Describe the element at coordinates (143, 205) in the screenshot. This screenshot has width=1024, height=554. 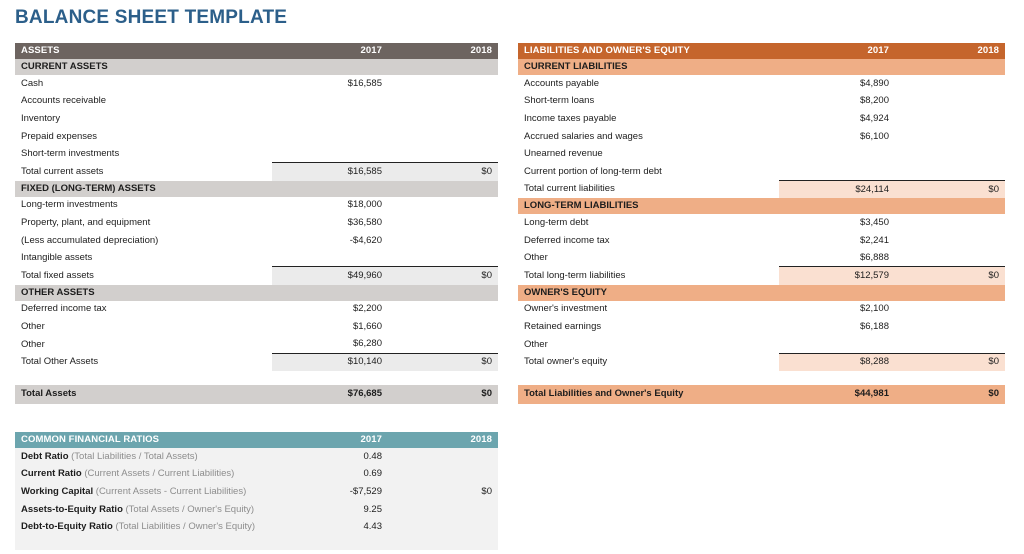
I see `row-label: Long-term investments` at that location.